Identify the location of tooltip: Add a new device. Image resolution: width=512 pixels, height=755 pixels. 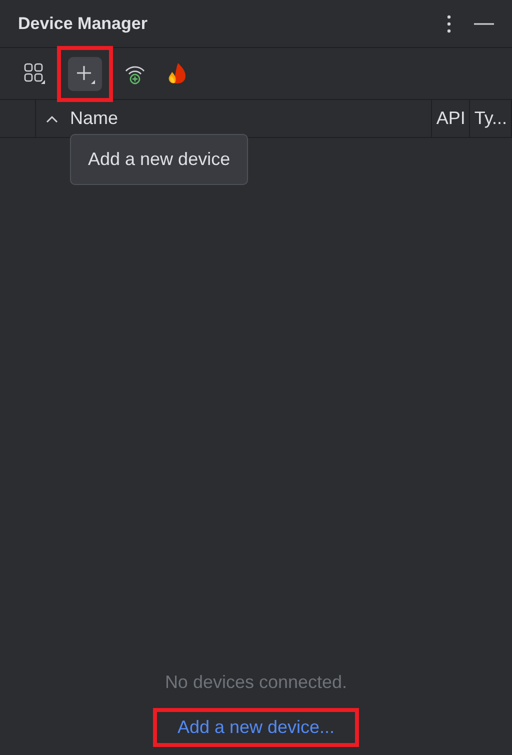
(159, 159).